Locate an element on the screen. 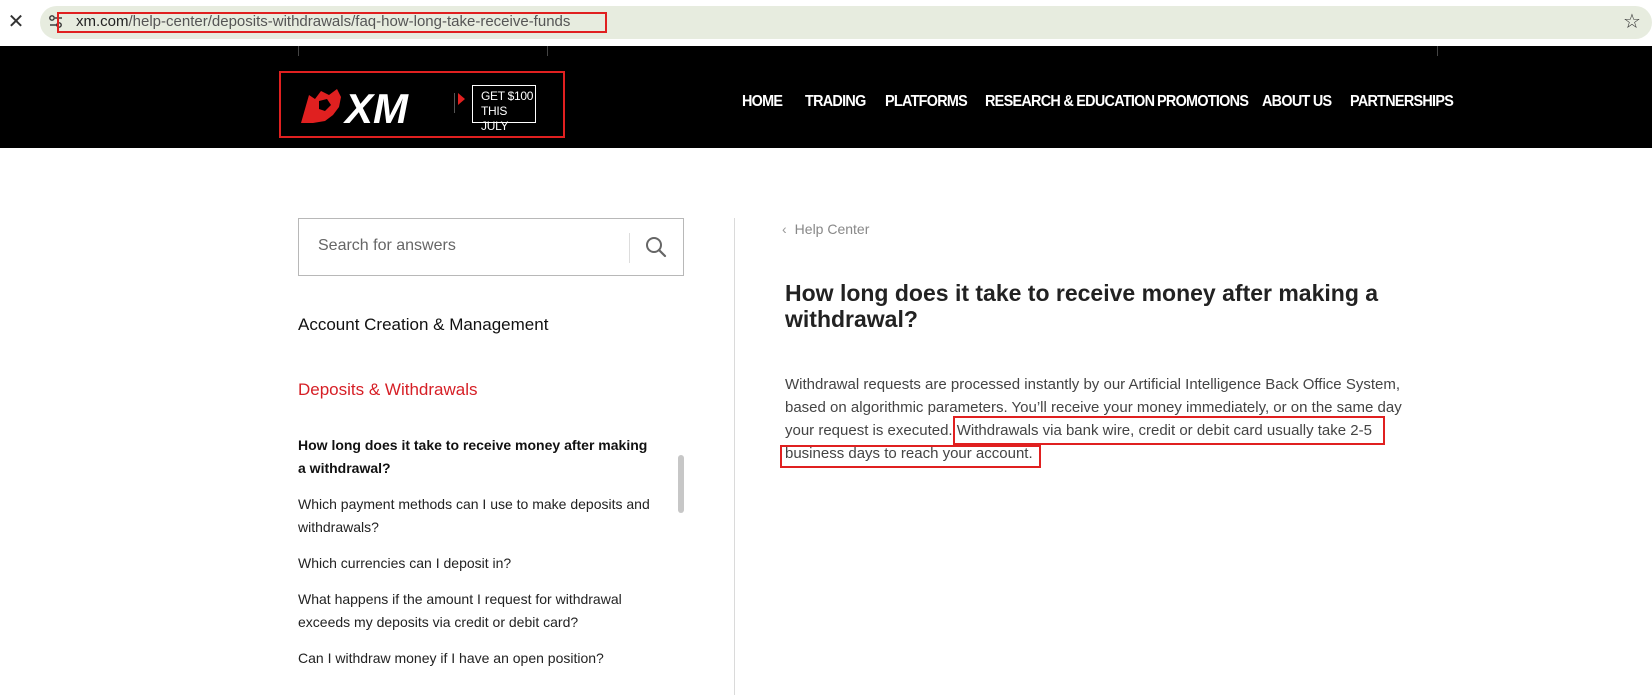  promo-line-2: THIS JULY is located at coordinates (495, 118).